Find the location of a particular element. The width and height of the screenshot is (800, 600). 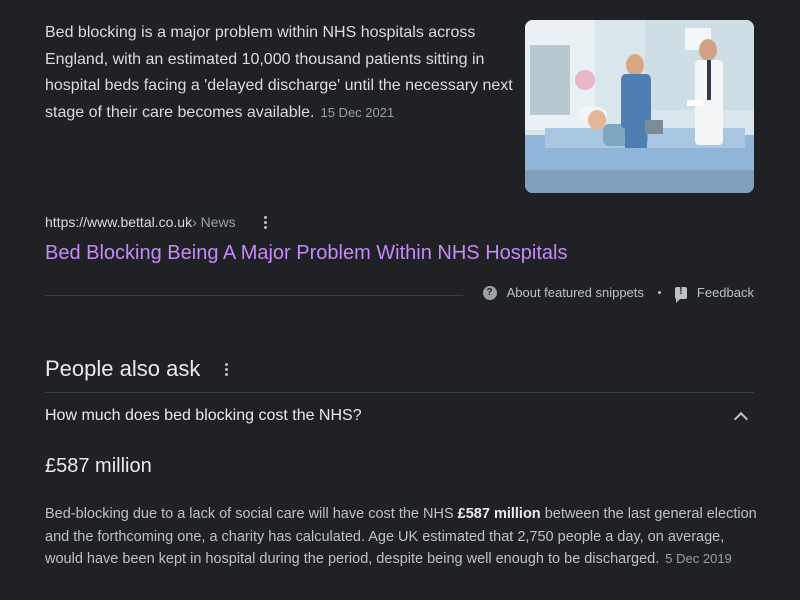

snippet-footer: ? About featured snippets Feedback is located at coordinates (618, 294).